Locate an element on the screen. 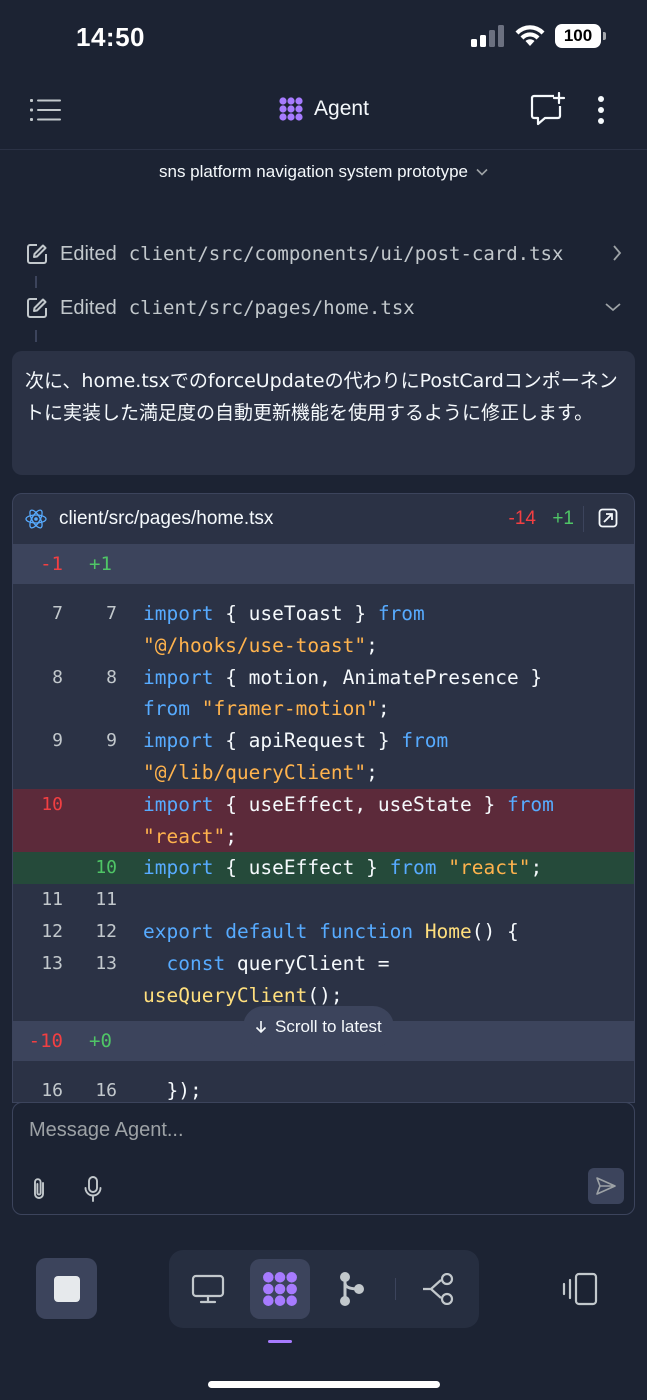  home-indicator is located at coordinates (324, 1384).